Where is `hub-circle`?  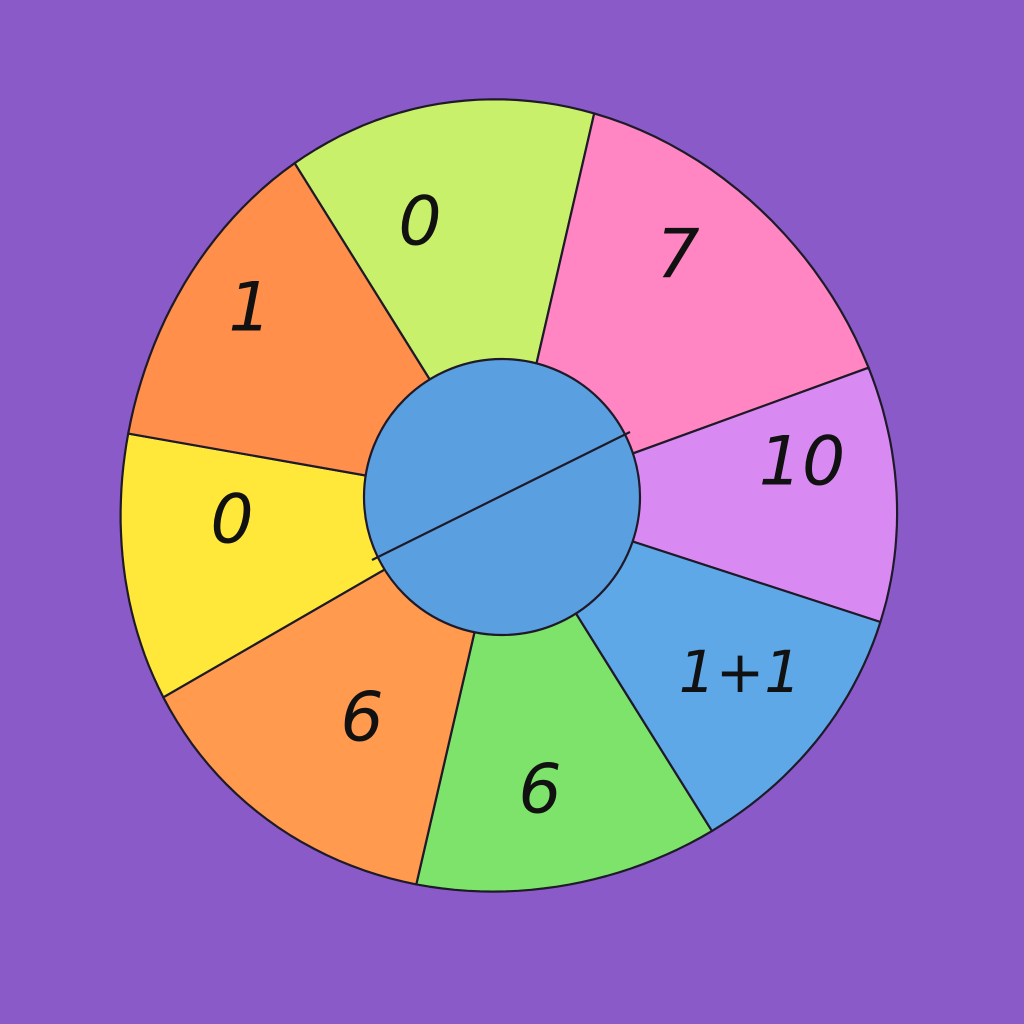
hub-circle is located at coordinates (502, 497).